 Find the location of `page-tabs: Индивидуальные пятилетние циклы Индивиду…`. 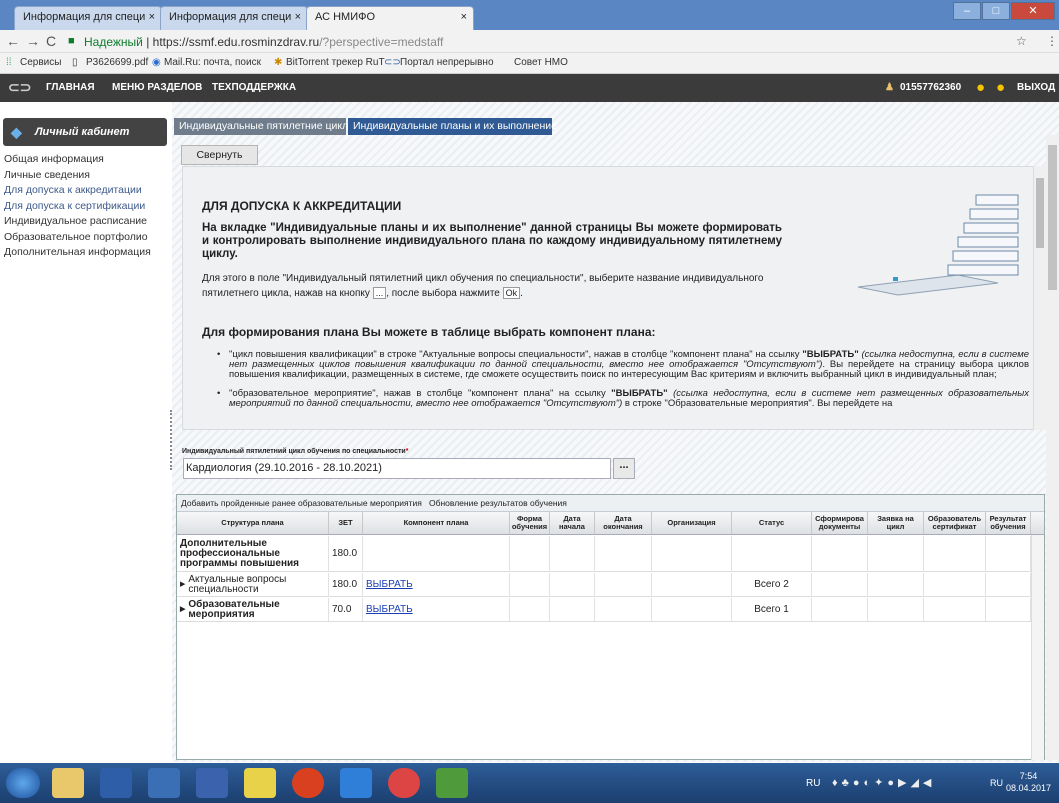

page-tabs: Индивидуальные пятилетние циклы Индивиду… is located at coordinates (615, 126).